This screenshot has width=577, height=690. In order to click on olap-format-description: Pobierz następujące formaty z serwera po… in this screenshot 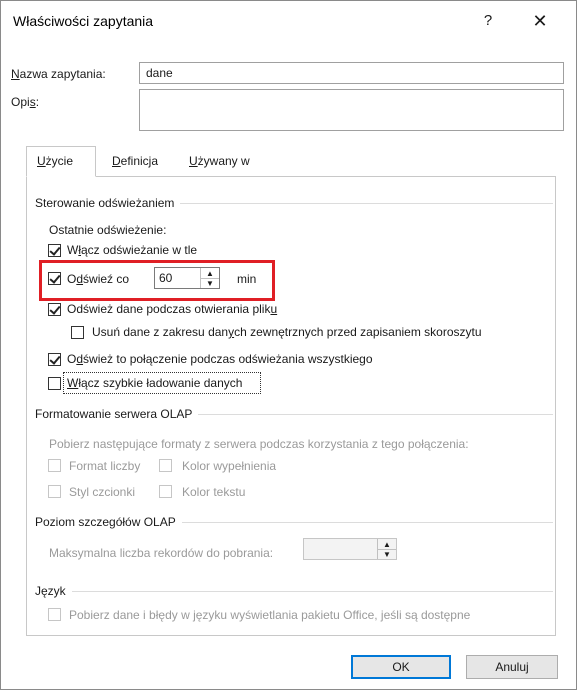, I will do `click(259, 444)`.